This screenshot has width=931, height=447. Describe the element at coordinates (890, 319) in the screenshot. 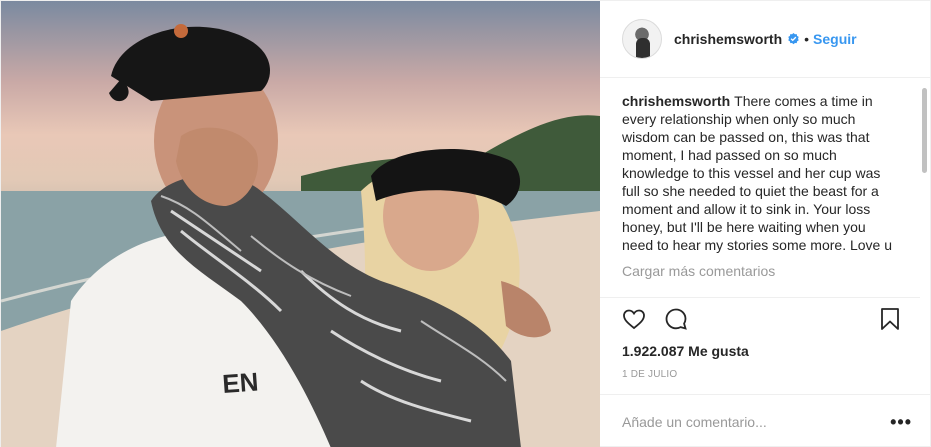

I see `bookmark-icon` at that location.